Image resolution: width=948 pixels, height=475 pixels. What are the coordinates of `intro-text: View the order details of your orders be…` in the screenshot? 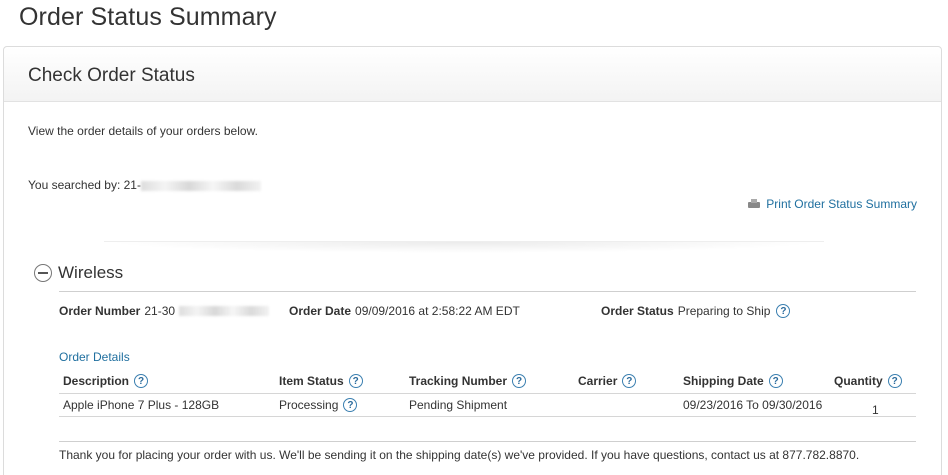 It's located at (143, 131).